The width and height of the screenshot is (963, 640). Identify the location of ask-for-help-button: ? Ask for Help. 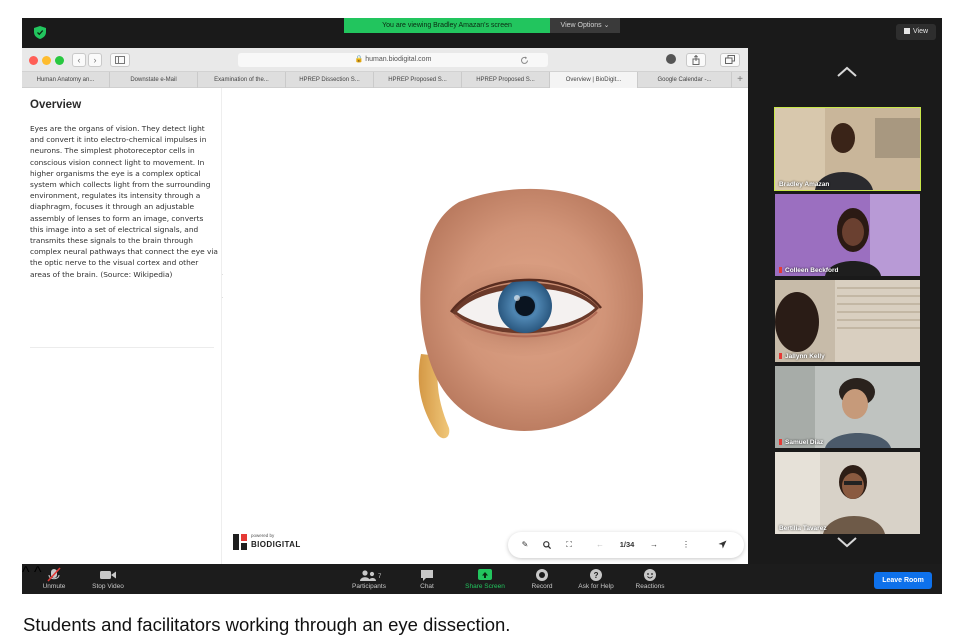
(596, 579).